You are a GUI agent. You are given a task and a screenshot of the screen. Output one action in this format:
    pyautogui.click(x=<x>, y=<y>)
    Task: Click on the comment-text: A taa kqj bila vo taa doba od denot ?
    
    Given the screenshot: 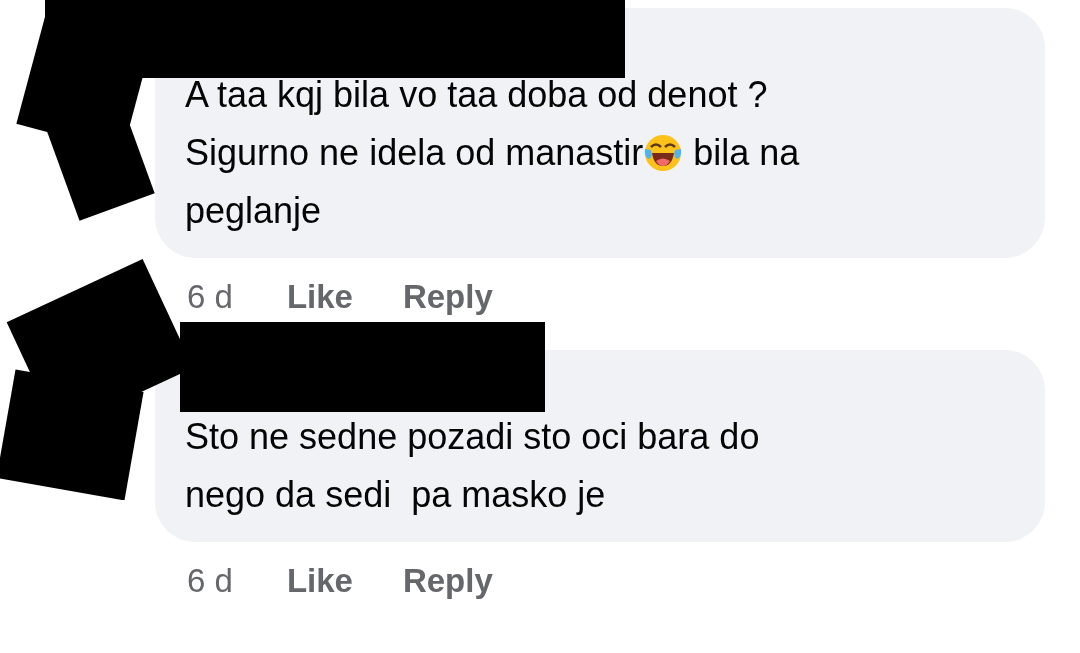 What is the action you would take?
    pyautogui.click(x=476, y=95)
    